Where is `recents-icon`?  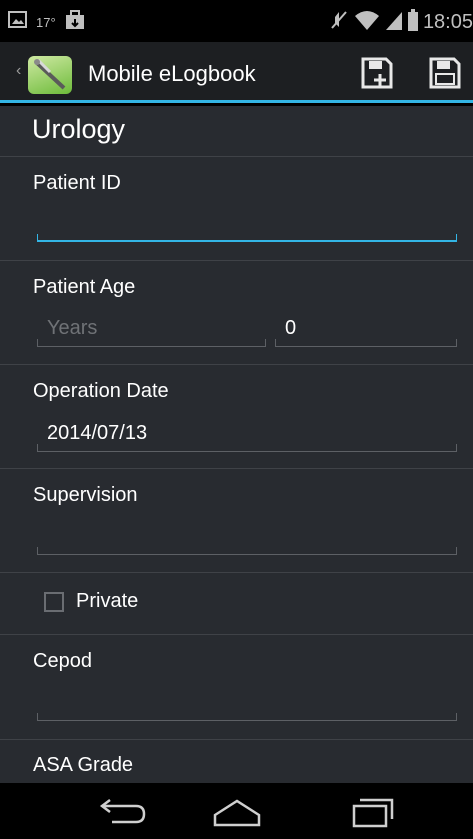 recents-icon is located at coordinates (372, 815).